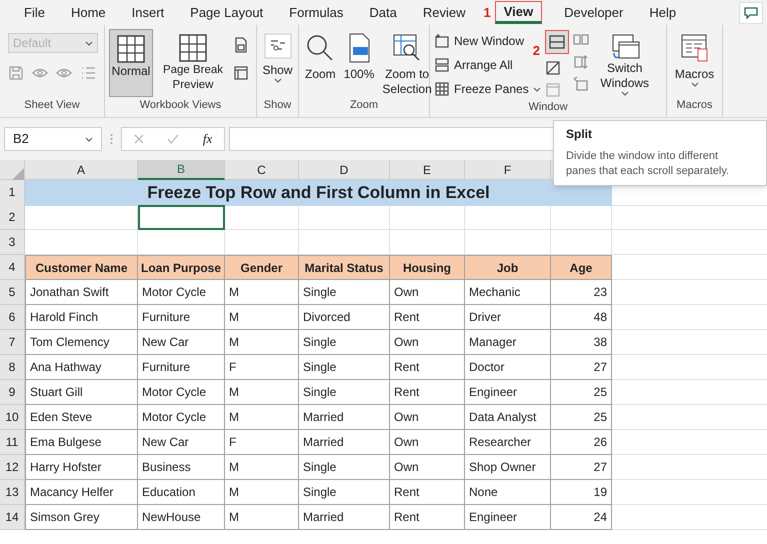 The width and height of the screenshot is (767, 544). Describe the element at coordinates (34, 12) in the screenshot. I see `menu-tab: File` at that location.